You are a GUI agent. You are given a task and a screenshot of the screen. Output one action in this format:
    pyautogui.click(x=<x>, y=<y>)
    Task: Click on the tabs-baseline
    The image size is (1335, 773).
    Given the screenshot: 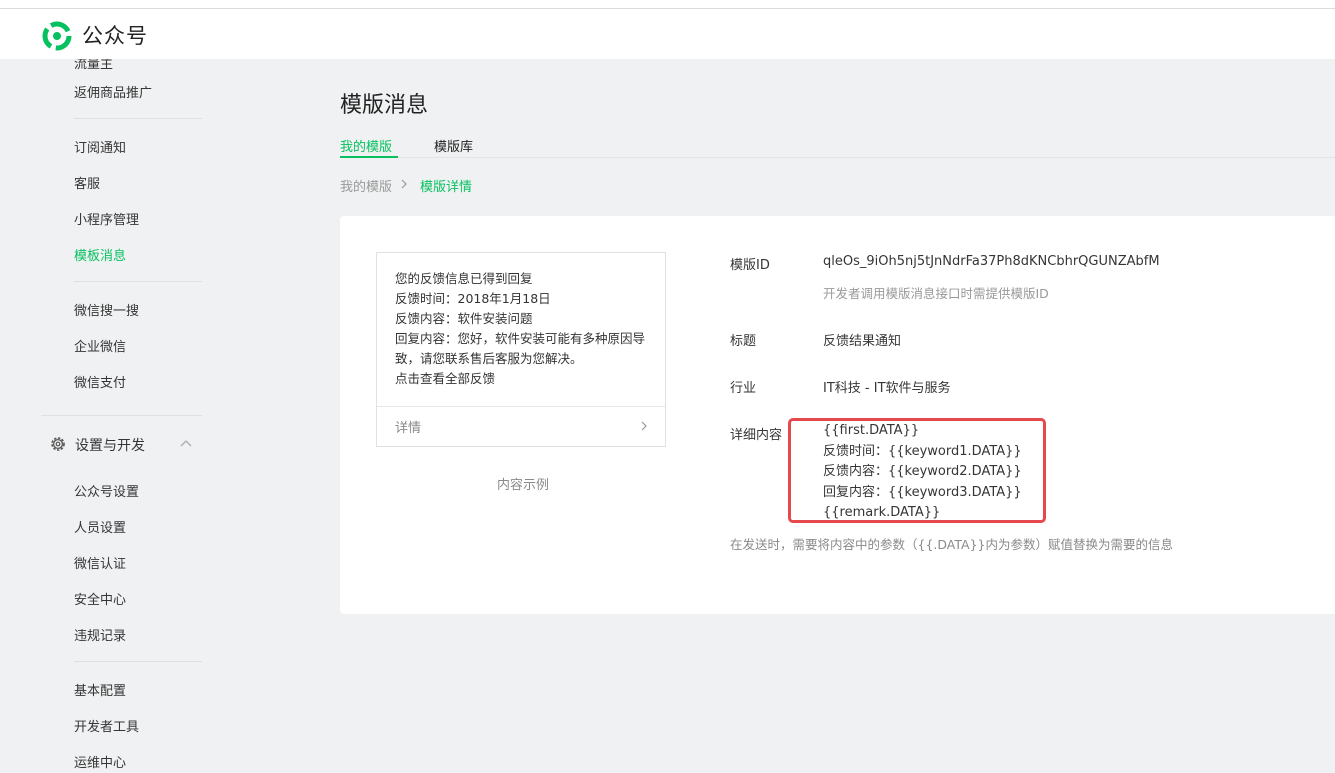 What is the action you would take?
    pyautogui.click(x=837, y=157)
    